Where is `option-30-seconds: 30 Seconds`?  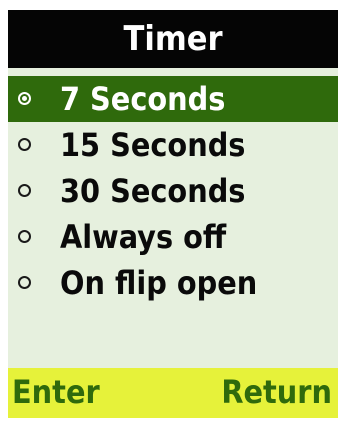 option-30-seconds: 30 Seconds is located at coordinates (173, 191).